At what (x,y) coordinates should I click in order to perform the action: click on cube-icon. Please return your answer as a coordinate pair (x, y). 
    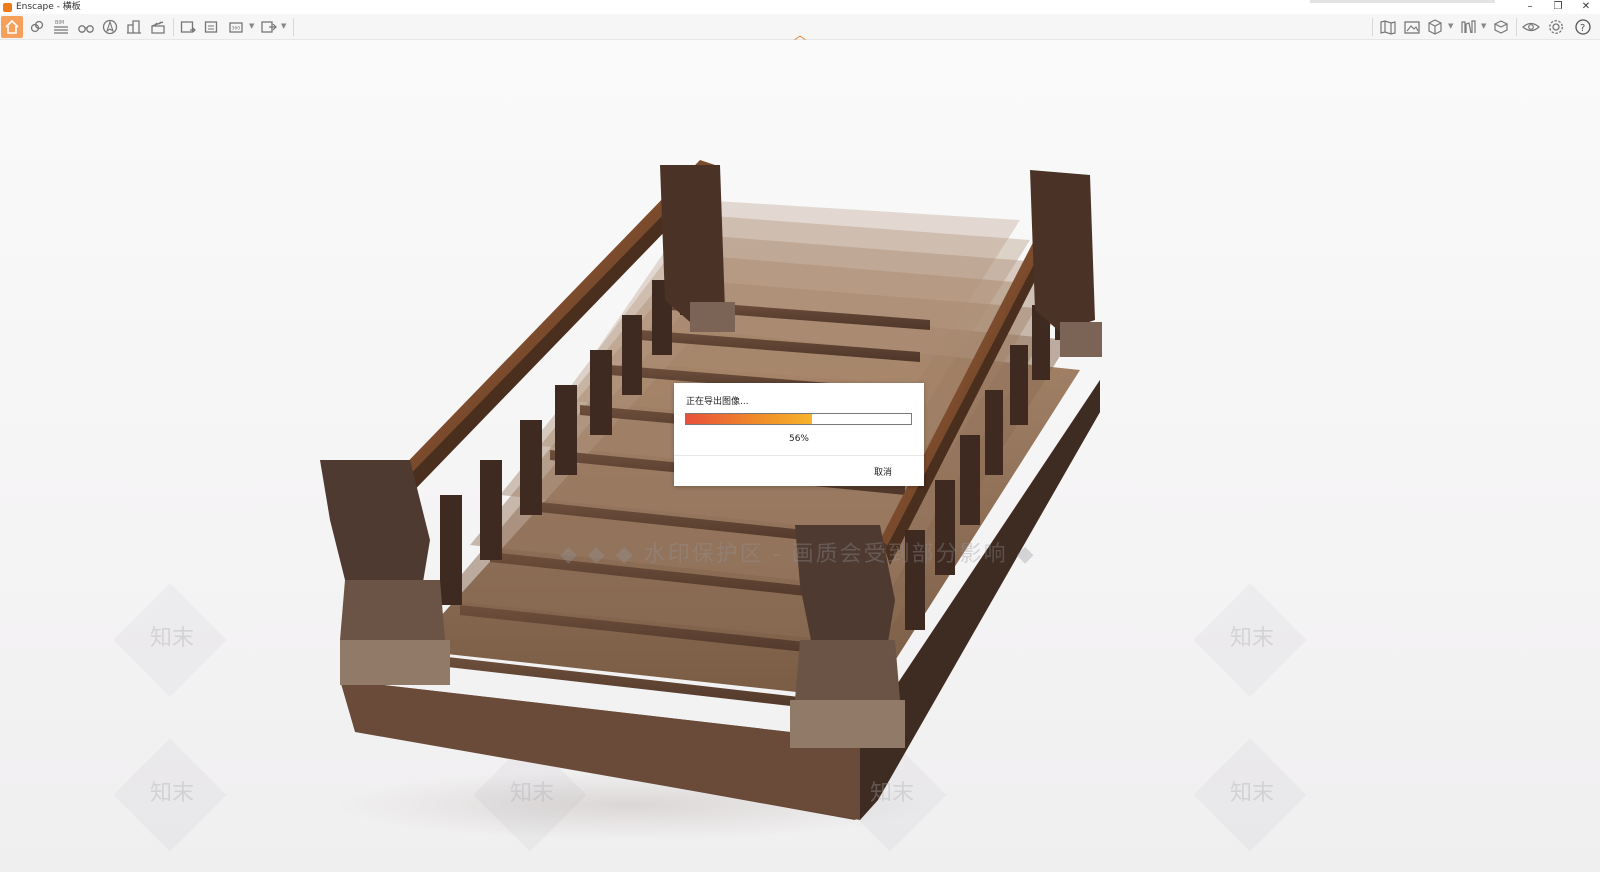
    Looking at the image, I should click on (1435, 27).